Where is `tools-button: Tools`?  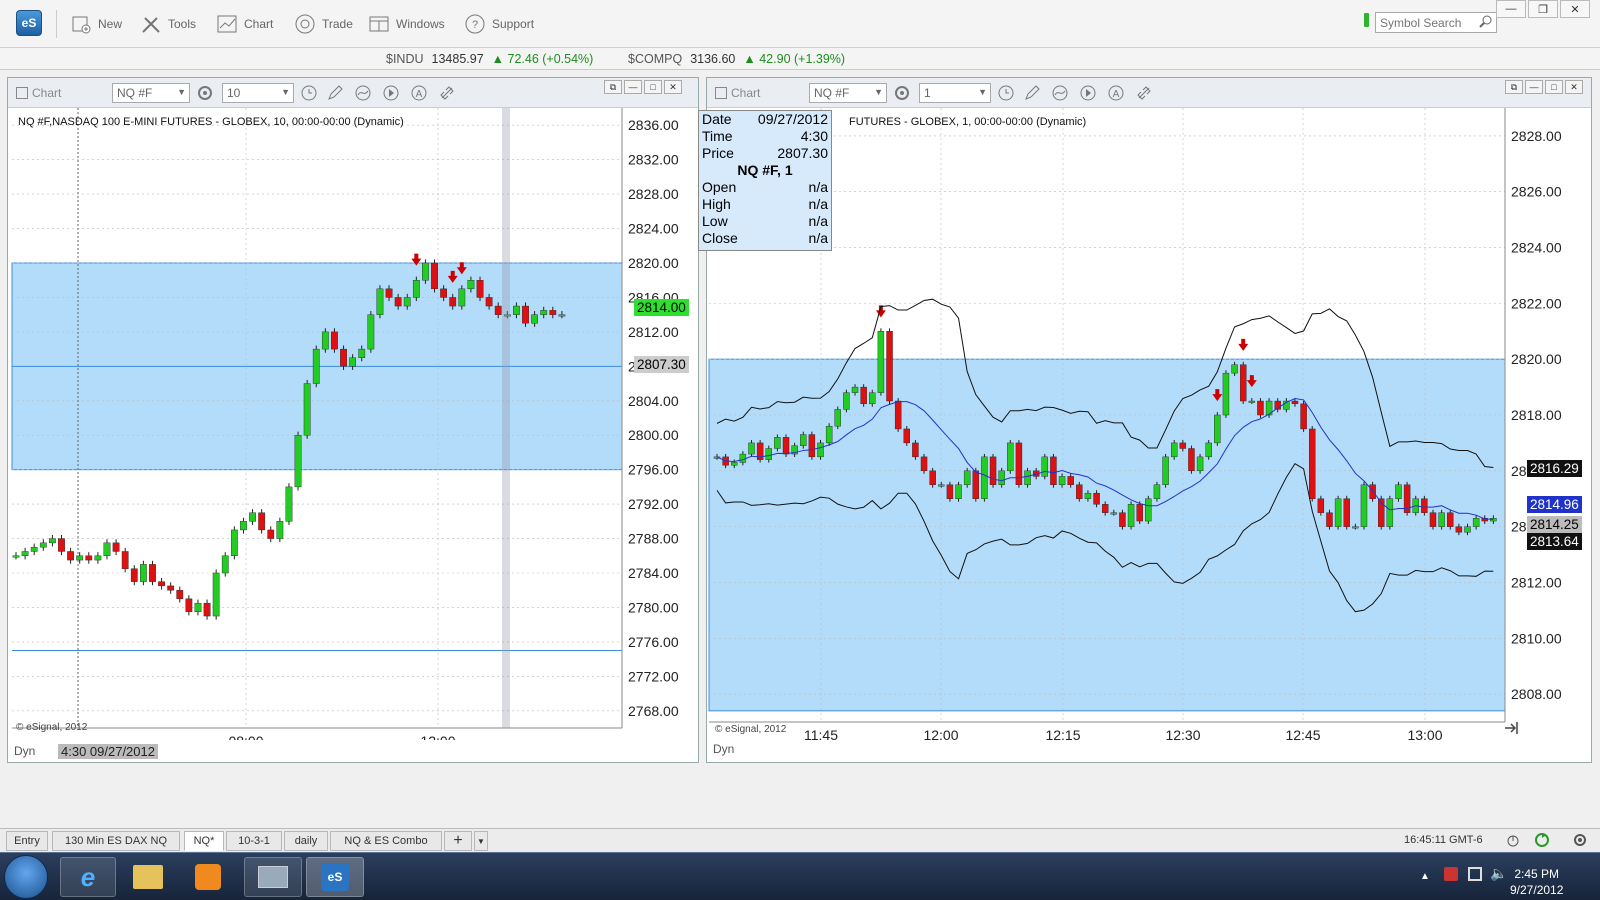 tools-button: Tools is located at coordinates (168, 24).